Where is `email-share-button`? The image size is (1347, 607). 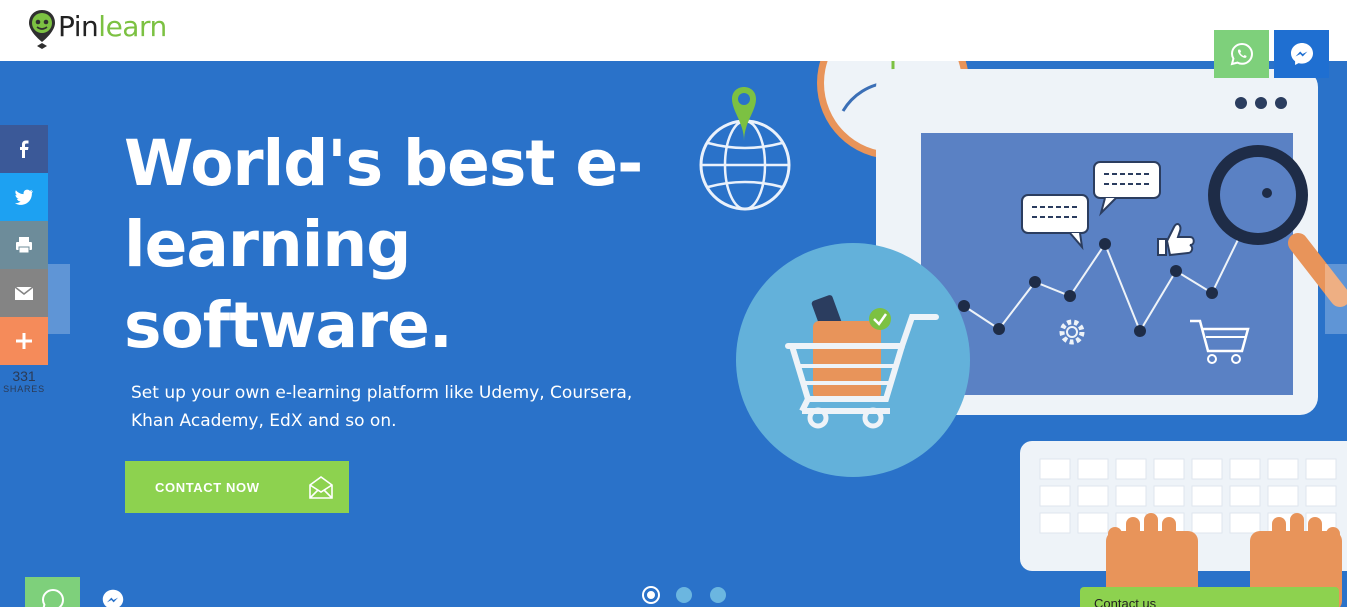
email-share-button is located at coordinates (24, 293).